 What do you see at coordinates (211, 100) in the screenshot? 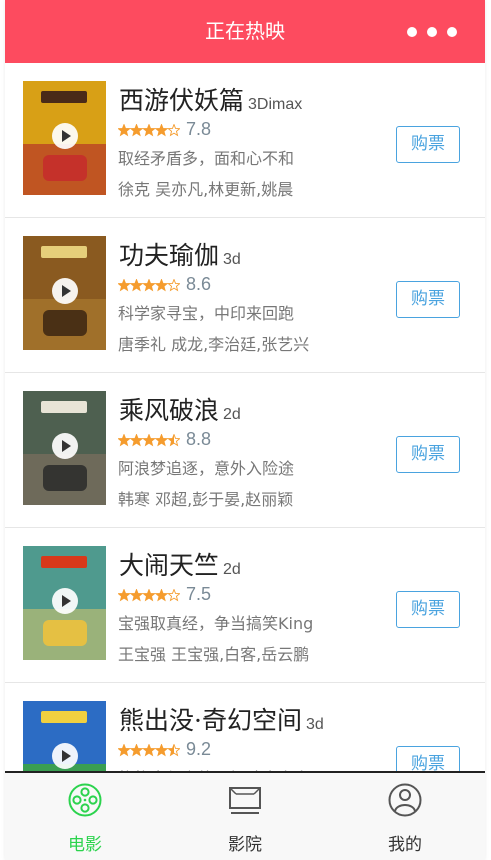
I see `movie-title: 西游伏妖篇 3Dimax` at bounding box center [211, 100].